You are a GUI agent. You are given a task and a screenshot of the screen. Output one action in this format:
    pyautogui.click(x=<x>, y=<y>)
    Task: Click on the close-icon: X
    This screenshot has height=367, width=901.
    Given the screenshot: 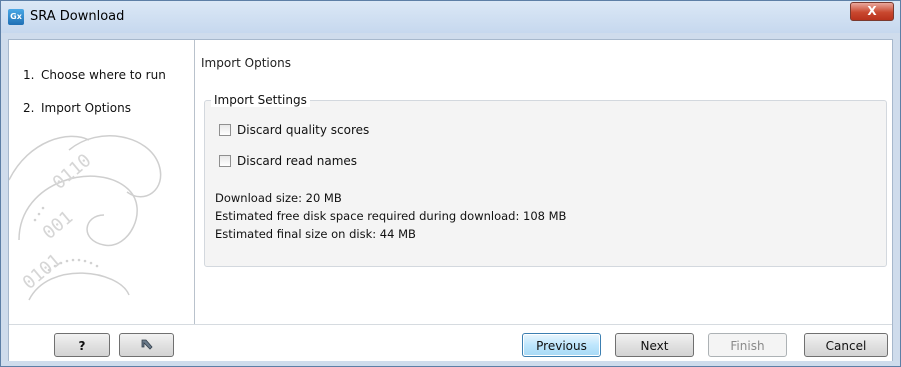 What is the action you would take?
    pyautogui.click(x=872, y=11)
    